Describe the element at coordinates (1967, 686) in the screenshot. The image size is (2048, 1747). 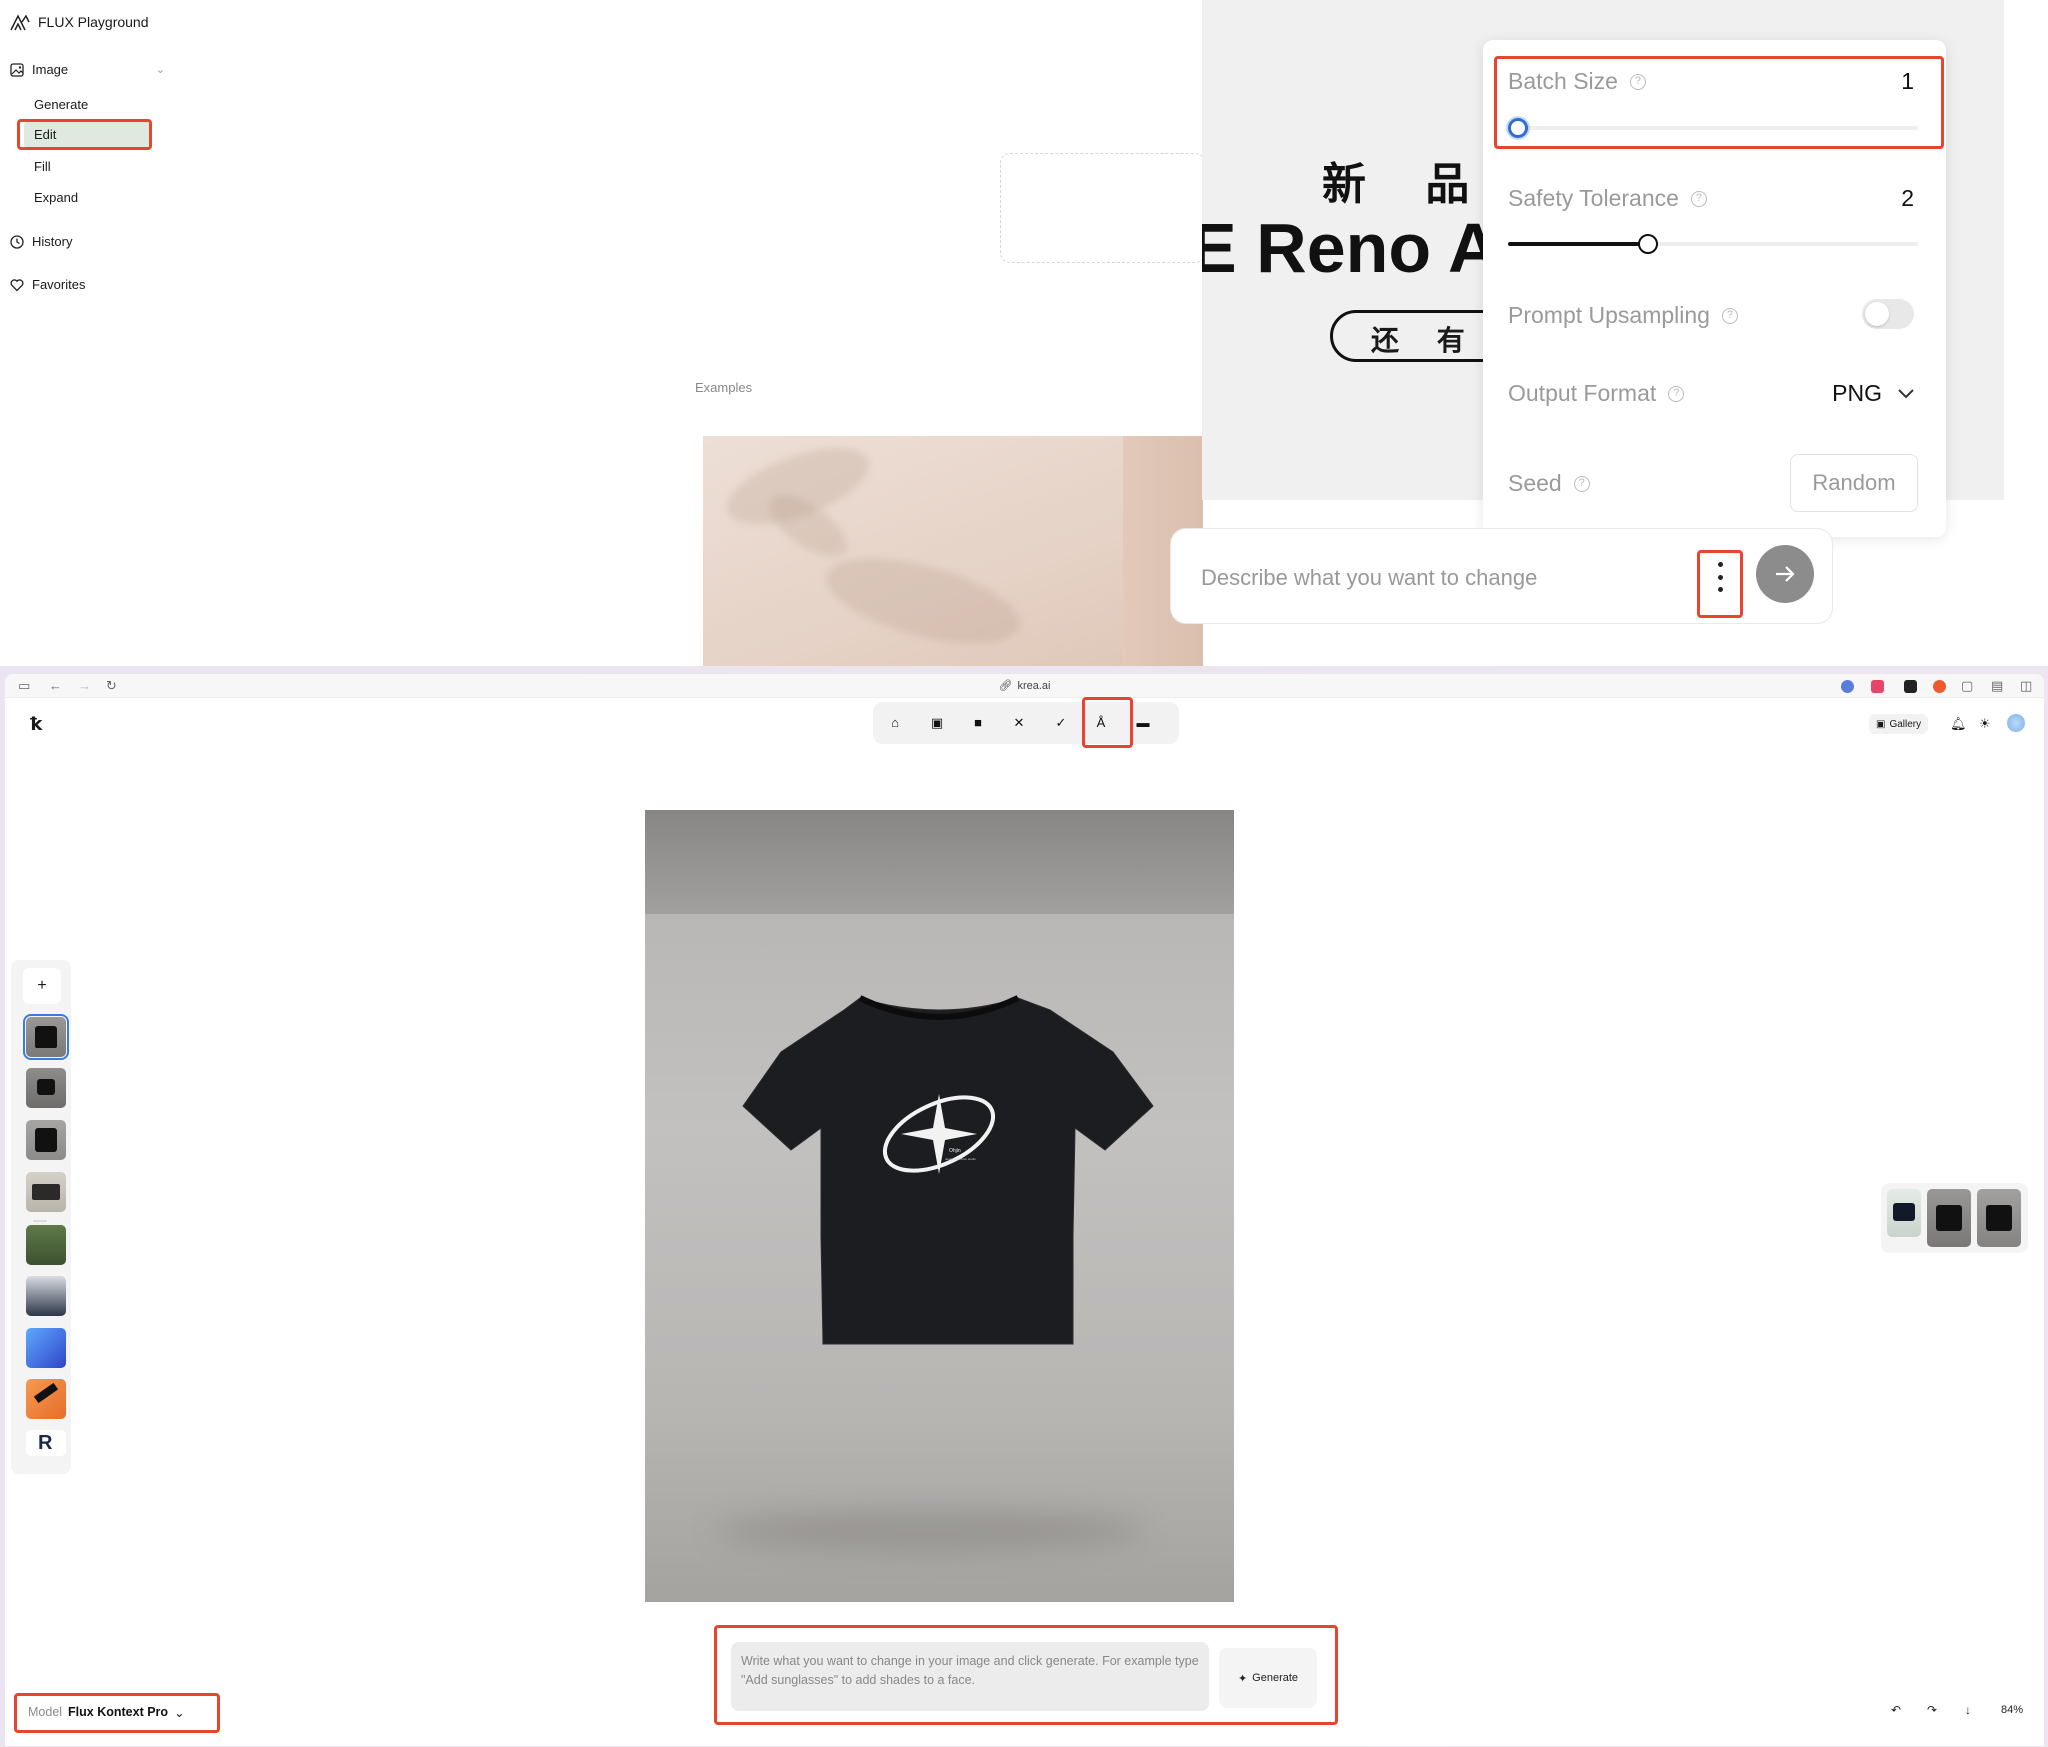
I see `chat-icon: ▢` at that location.